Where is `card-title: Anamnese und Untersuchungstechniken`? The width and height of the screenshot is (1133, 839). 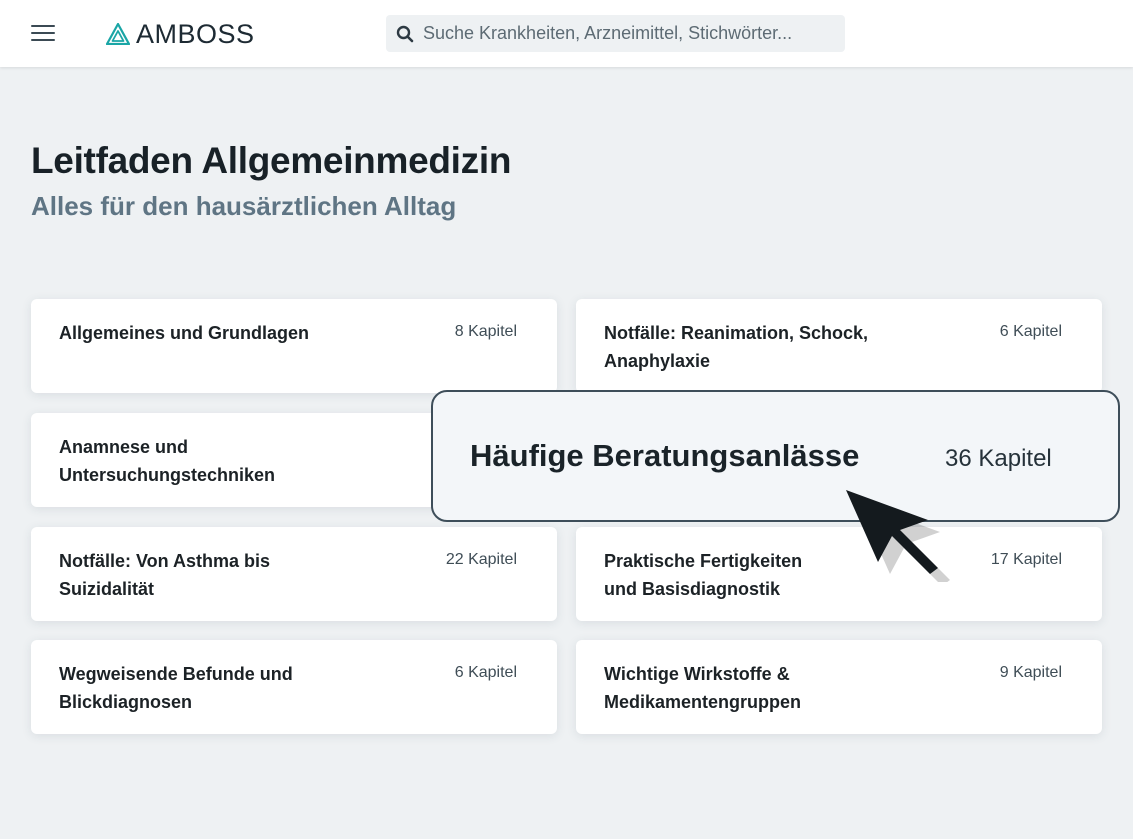 card-title: Anamnese und Untersuchungstechniken is located at coordinates (167, 461).